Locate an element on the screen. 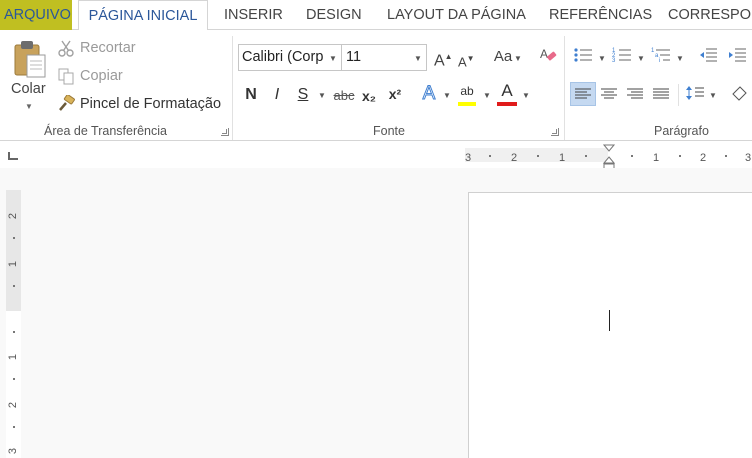  format-painter-button: Pincel de Formatação is located at coordinates (139, 104).